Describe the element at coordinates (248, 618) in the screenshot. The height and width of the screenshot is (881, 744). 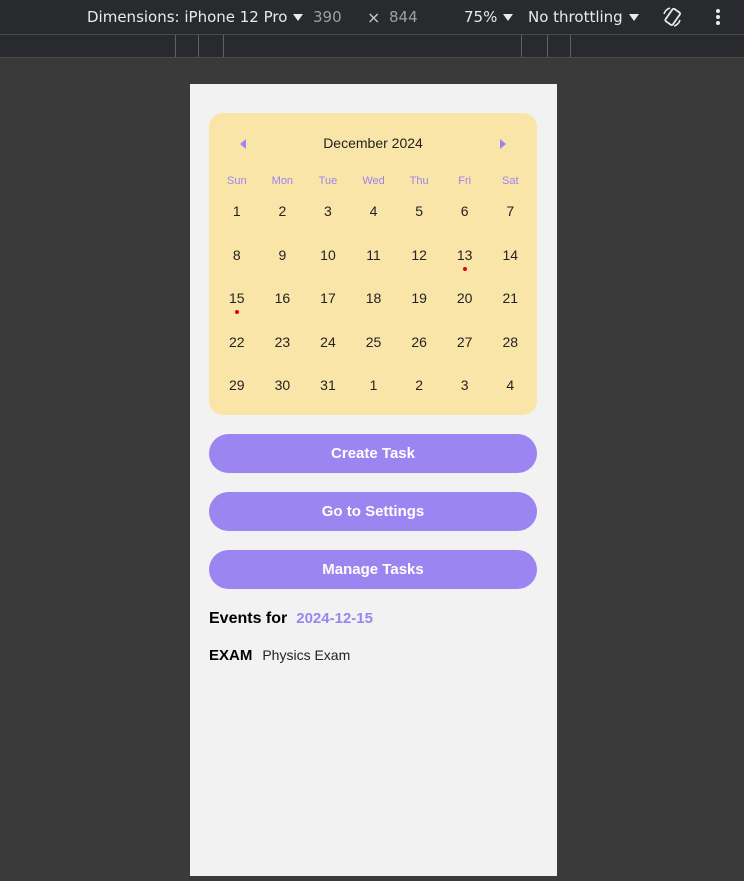
I see `events-label: Events for` at that location.